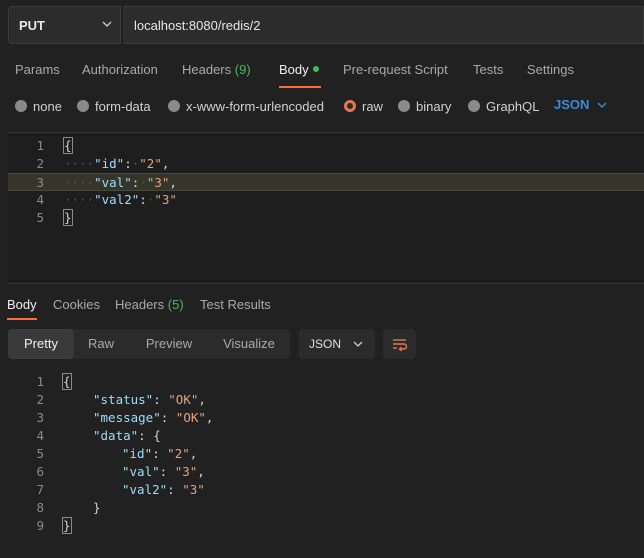  I want to click on tab-tests: Tests, so click(488, 69).